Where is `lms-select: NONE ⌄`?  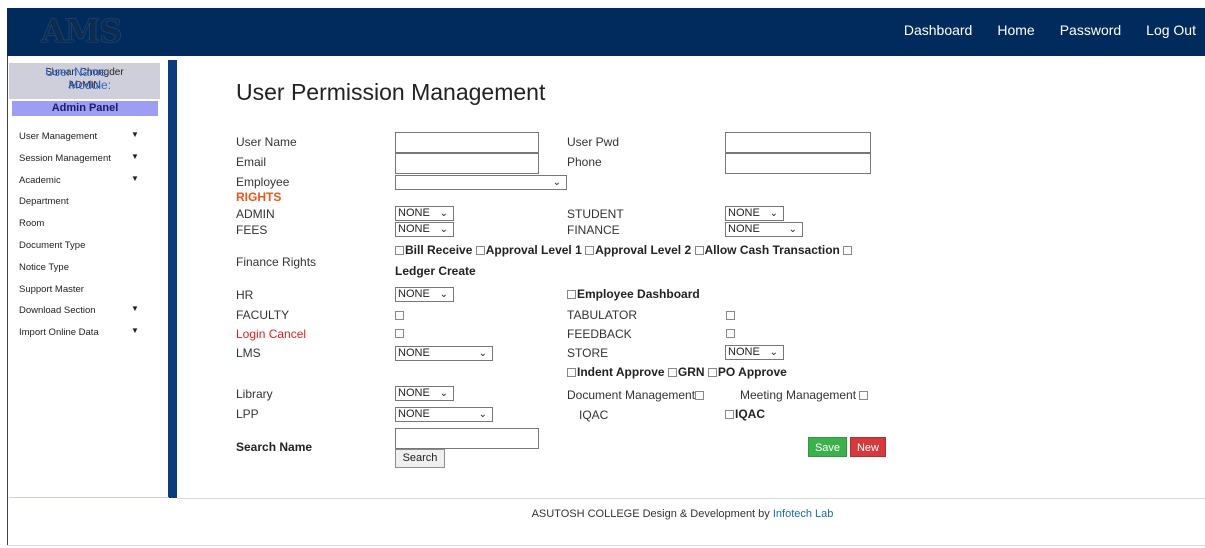 lms-select: NONE ⌄ is located at coordinates (444, 353).